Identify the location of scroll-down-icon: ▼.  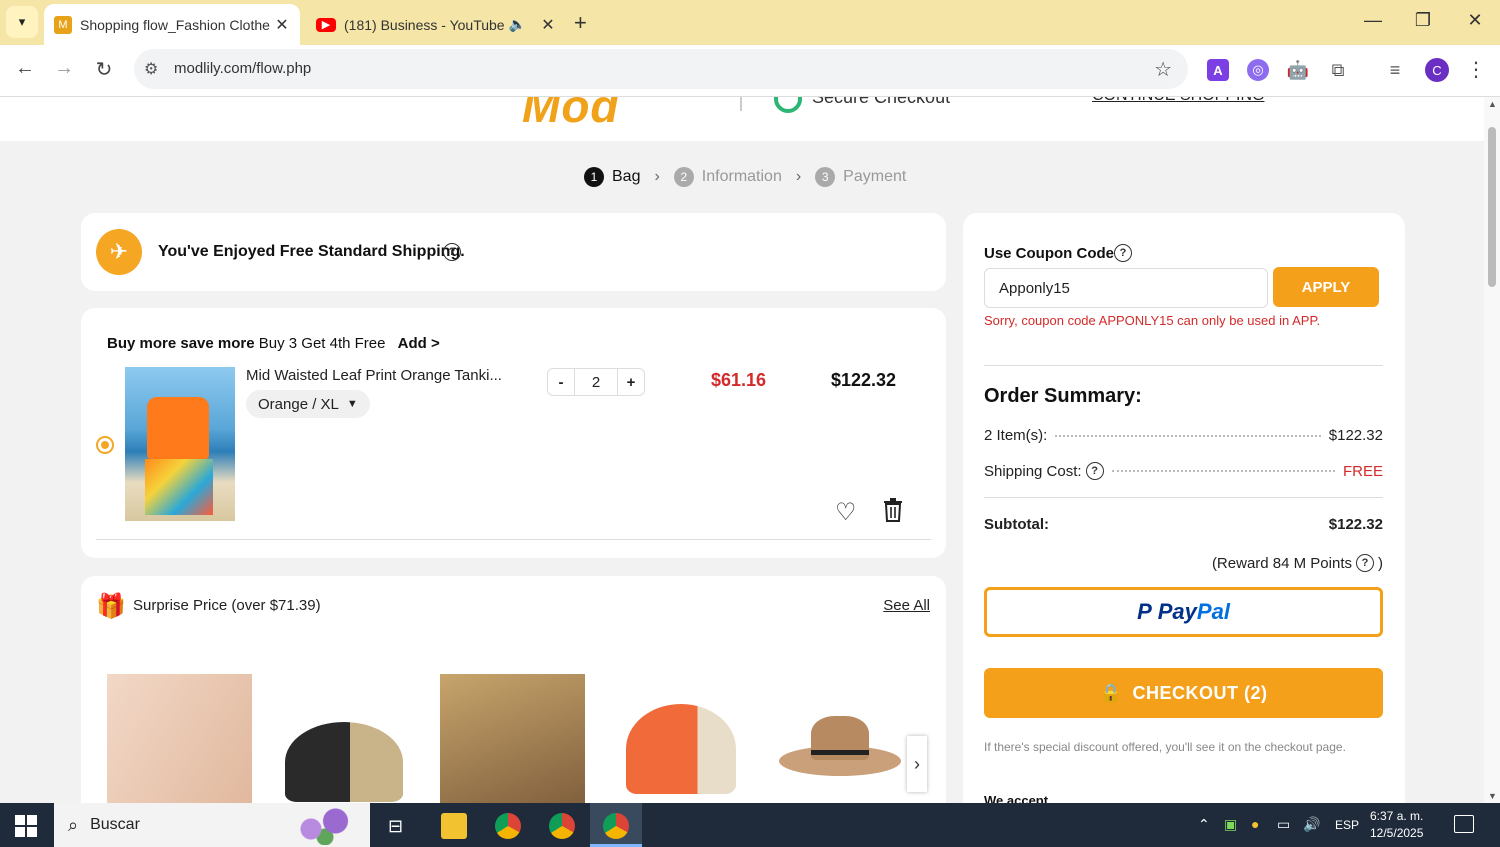
(1492, 796).